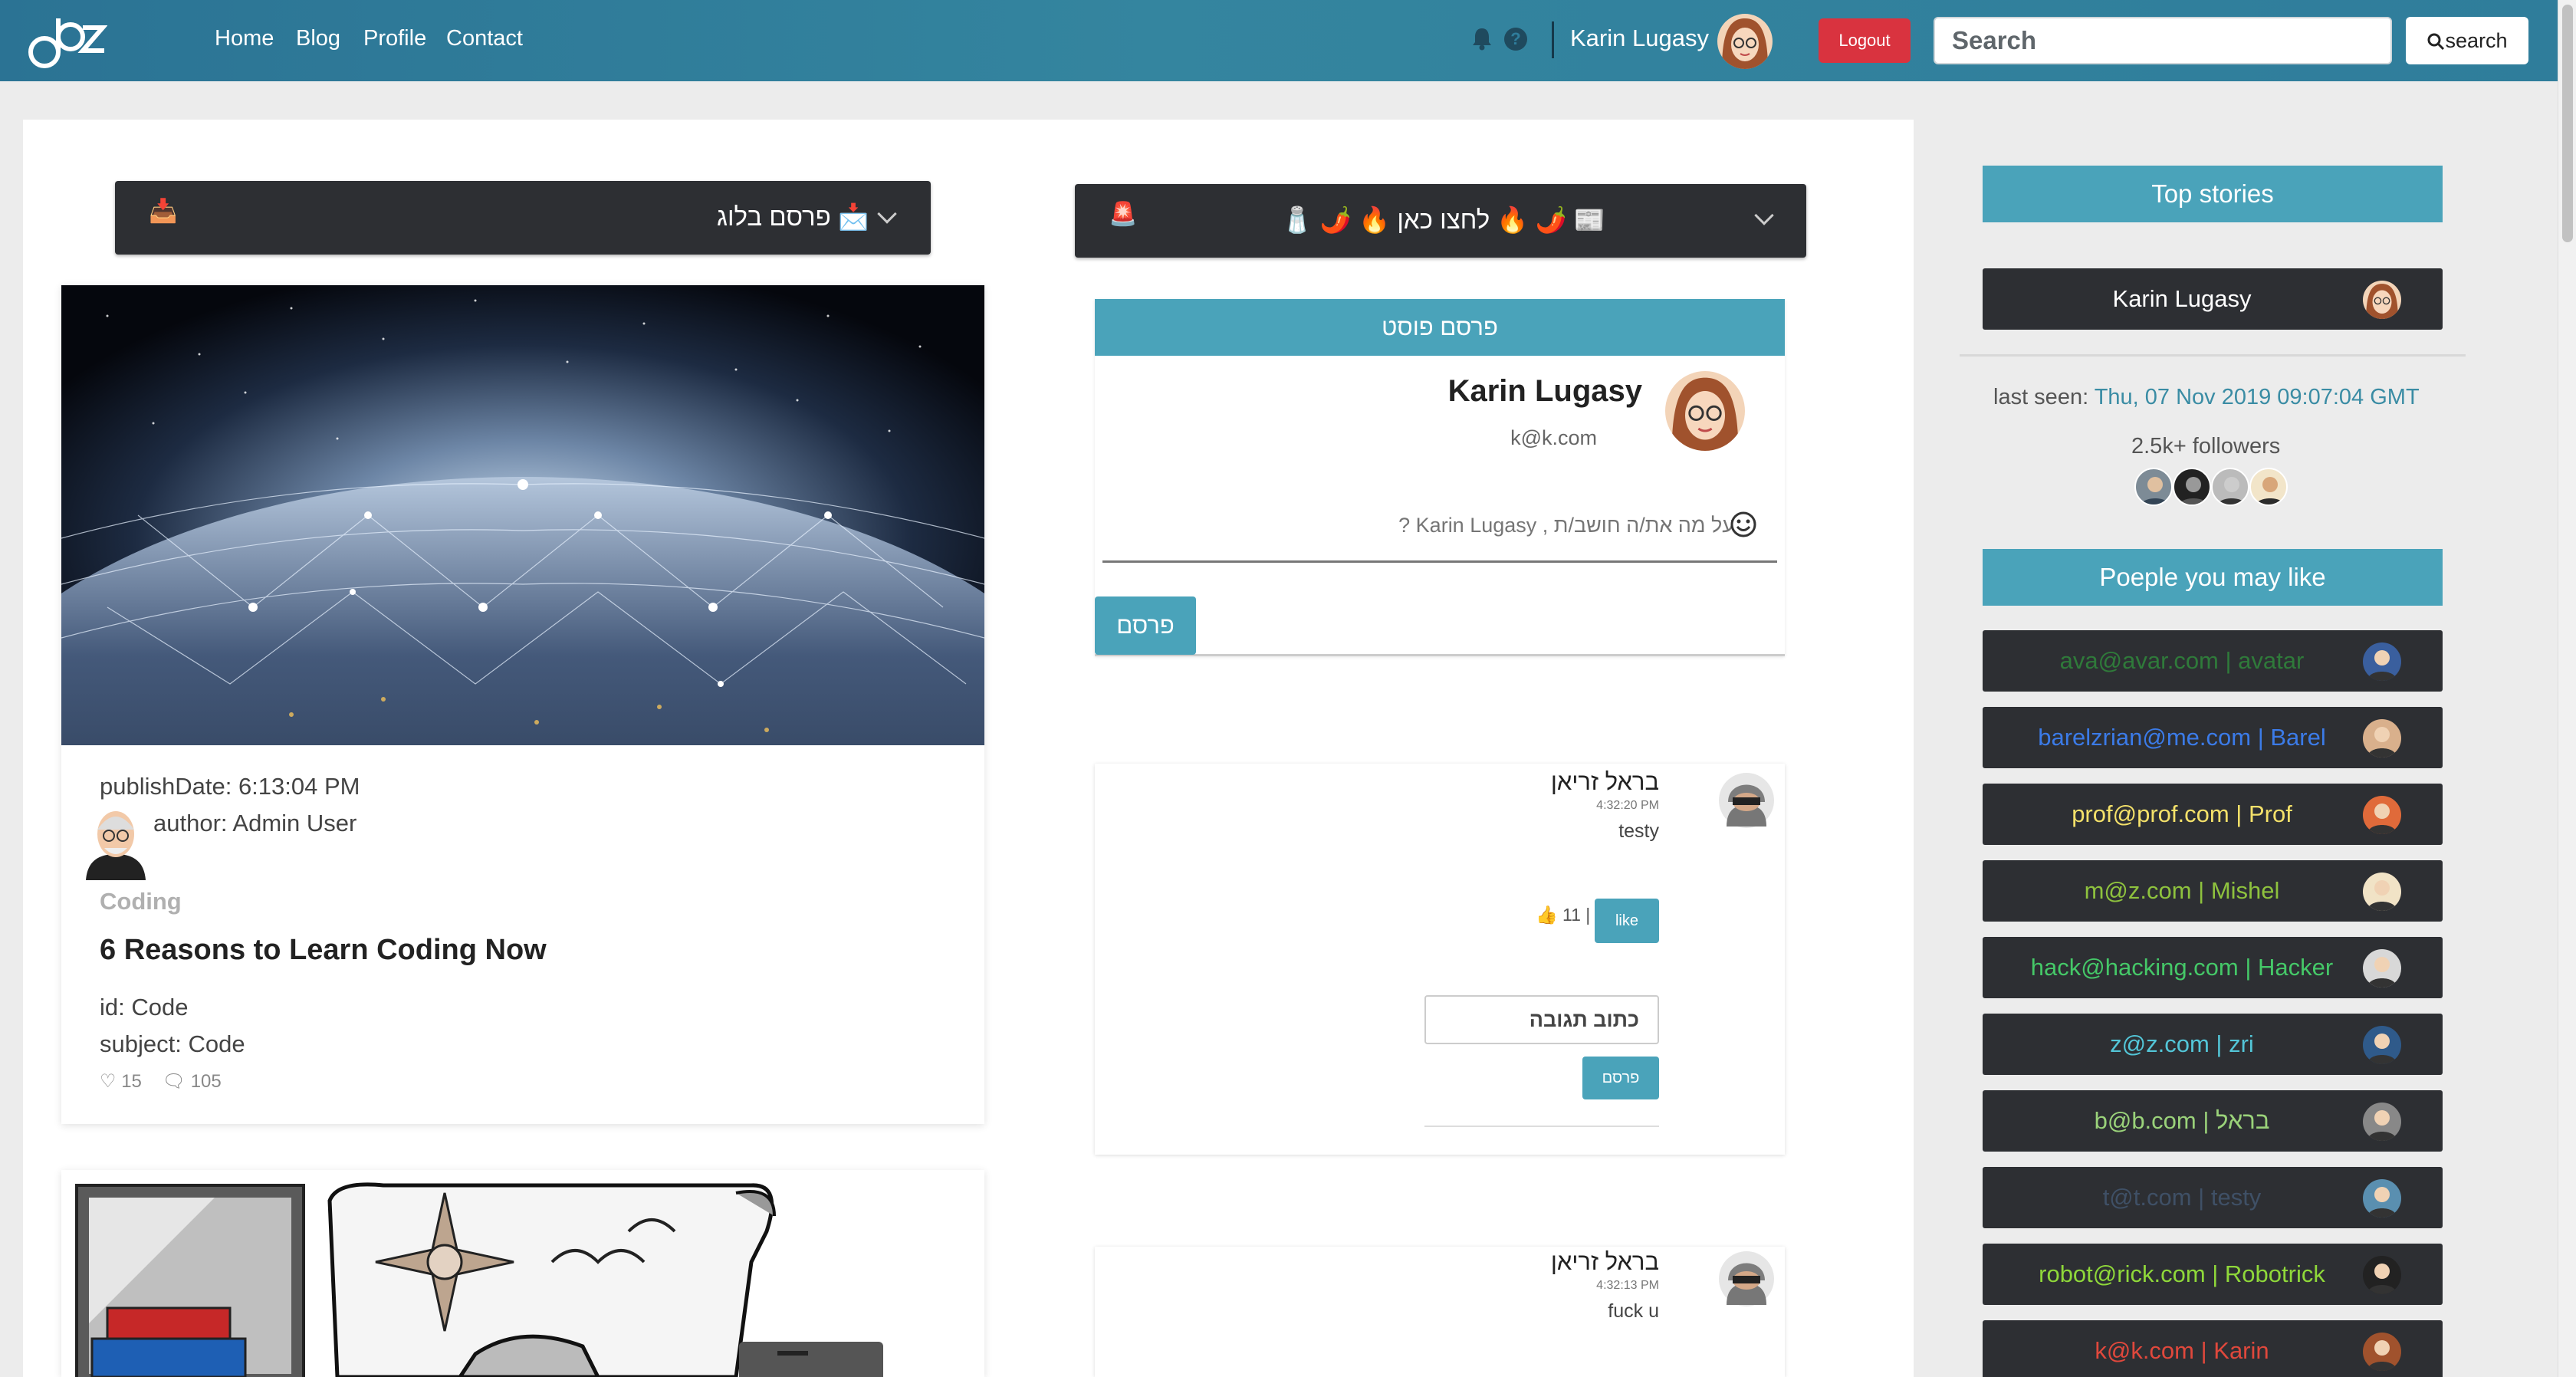 The height and width of the screenshot is (1377, 2576). I want to click on comments-stat: 🗨 105, so click(192, 1081).